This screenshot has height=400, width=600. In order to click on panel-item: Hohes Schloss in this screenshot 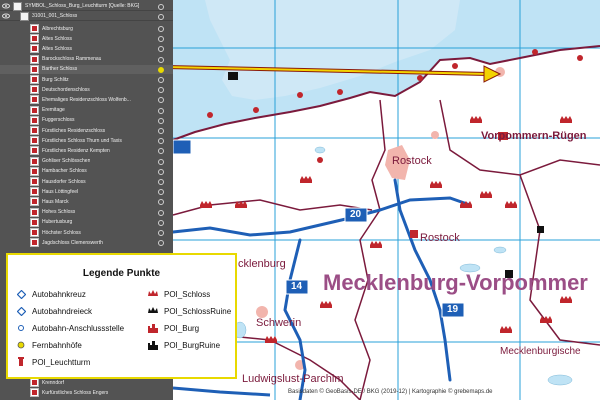, I will do `click(86, 212)`.